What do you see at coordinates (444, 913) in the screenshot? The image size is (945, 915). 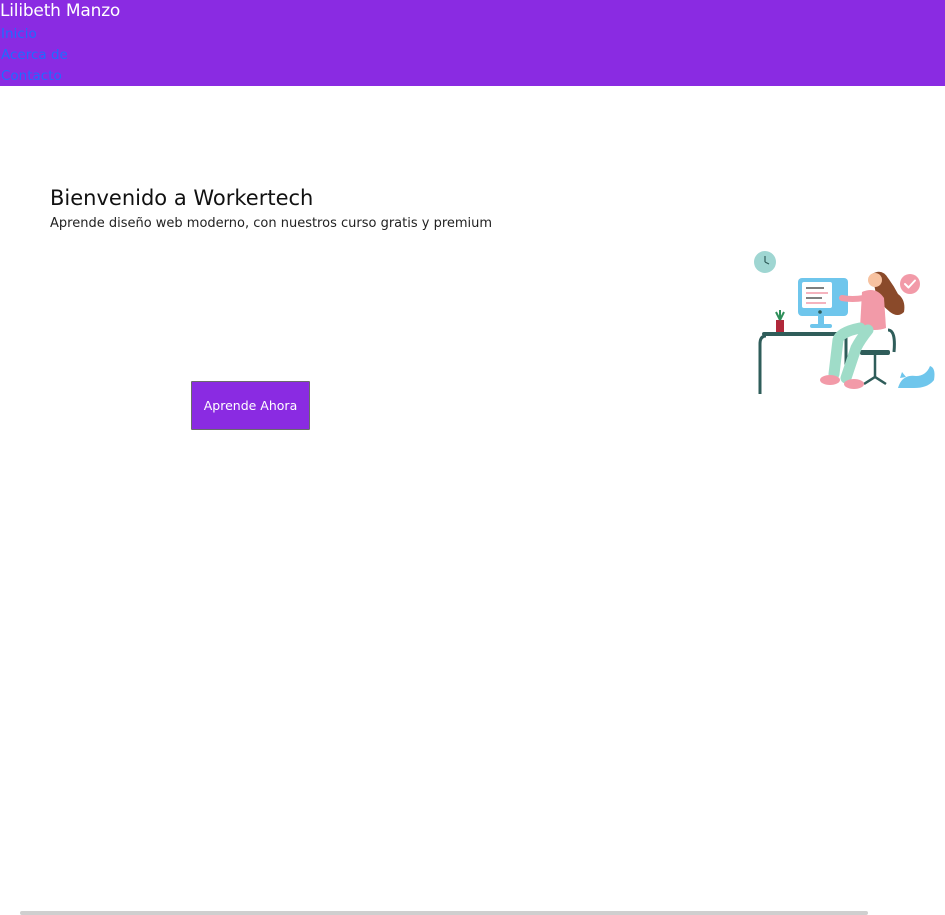 I see `horizontal-scrollbar` at bounding box center [444, 913].